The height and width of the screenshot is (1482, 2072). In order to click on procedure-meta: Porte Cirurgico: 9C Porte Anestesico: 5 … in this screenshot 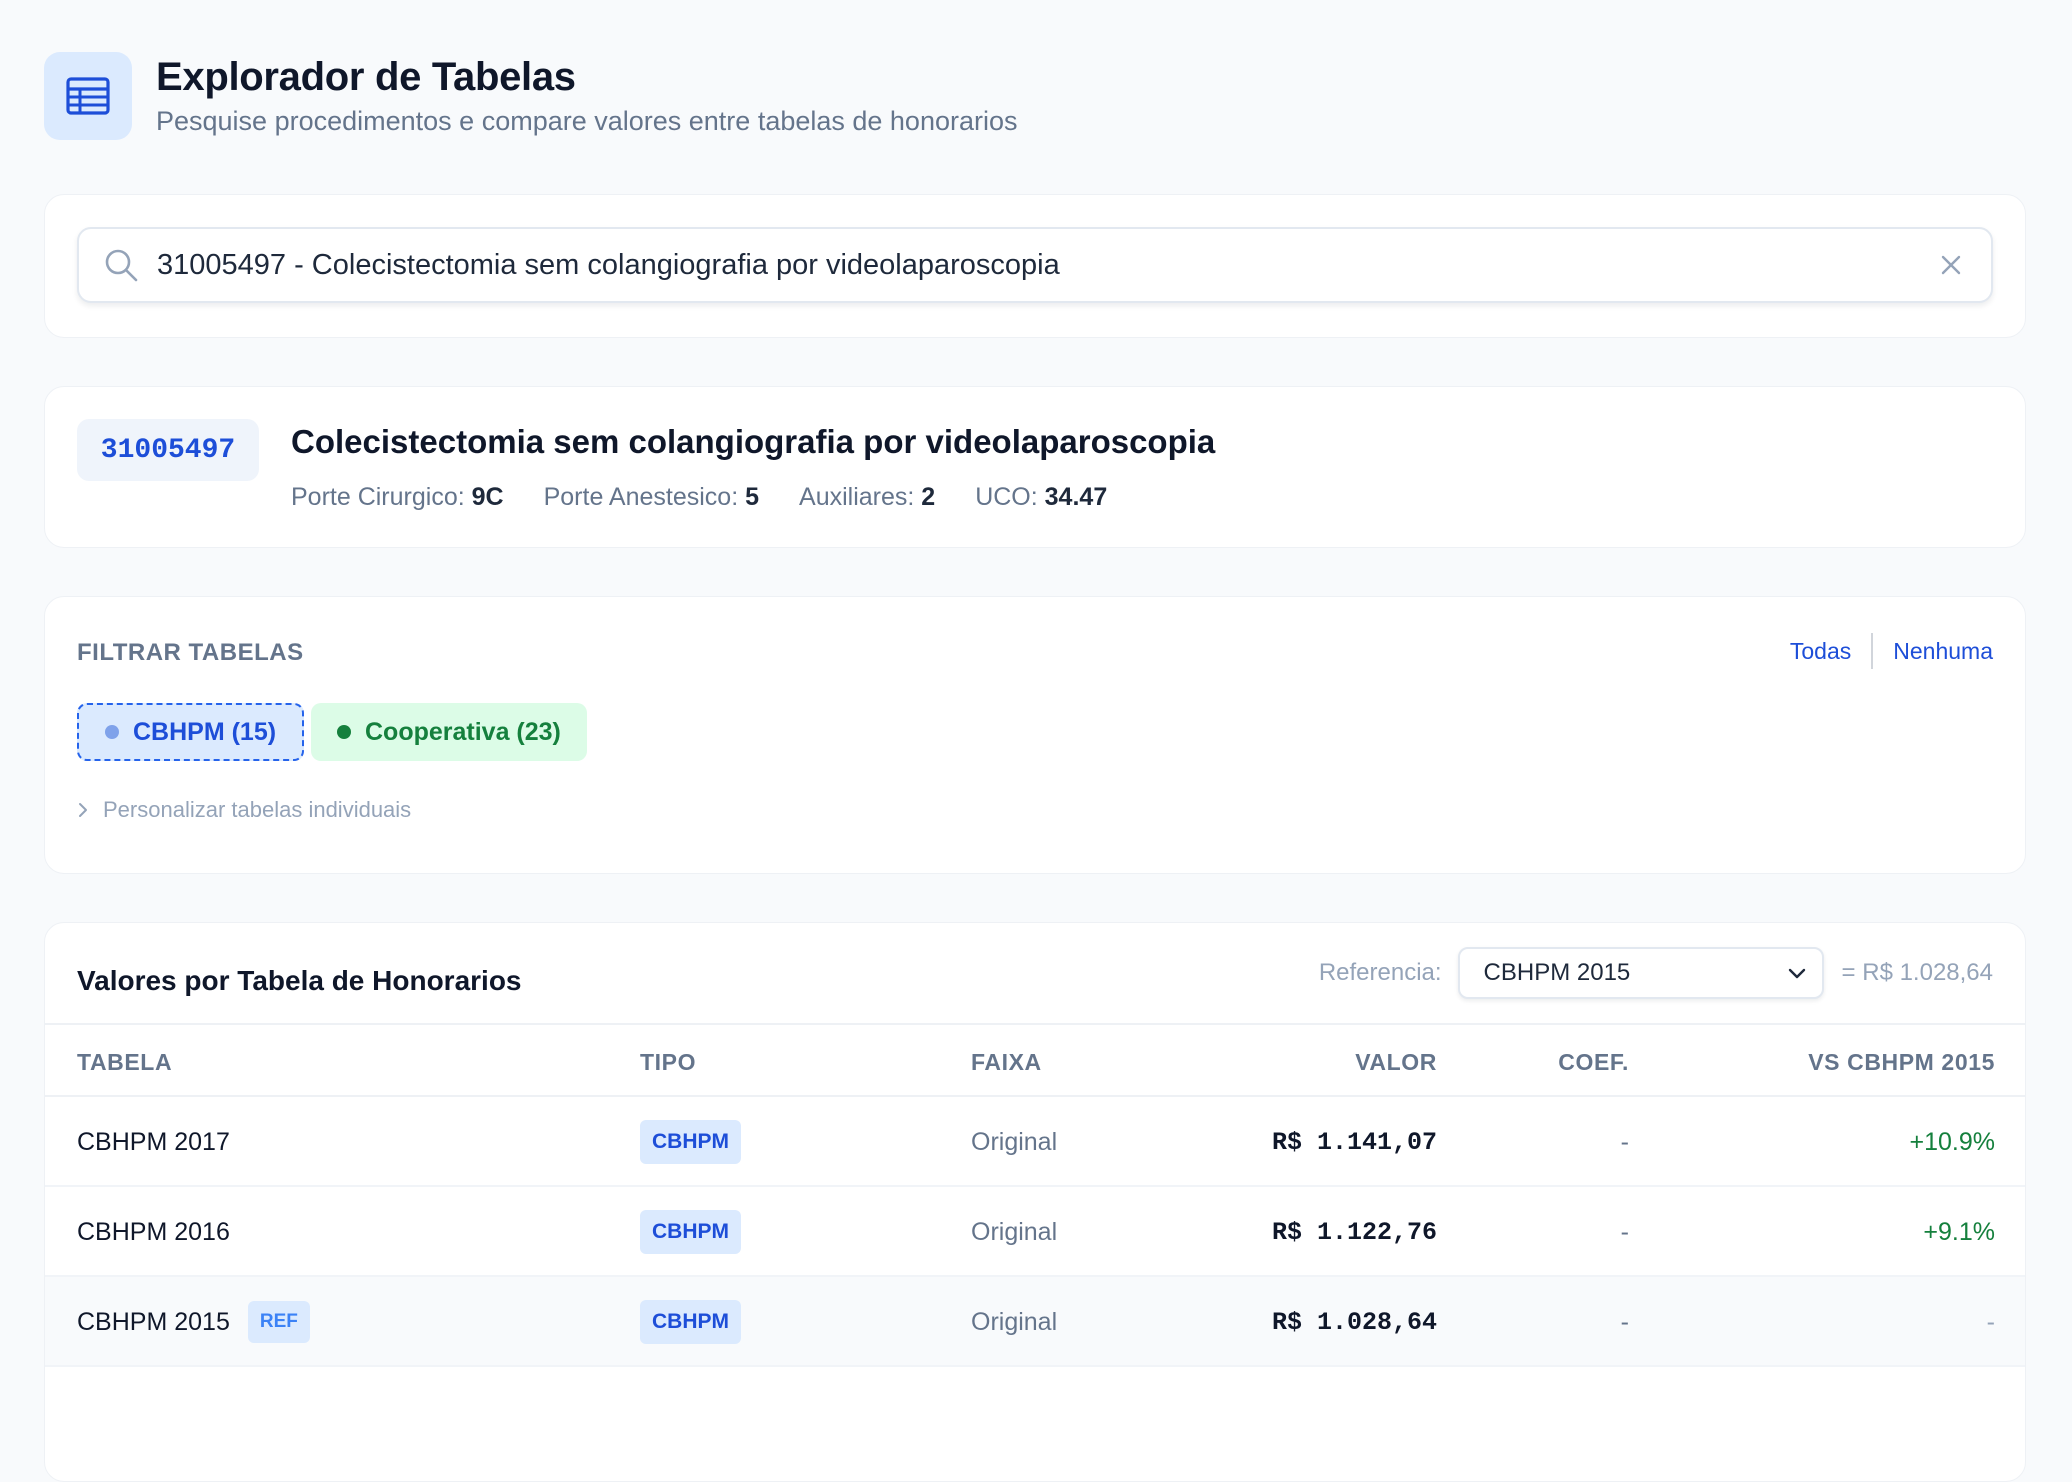, I will do `click(719, 497)`.